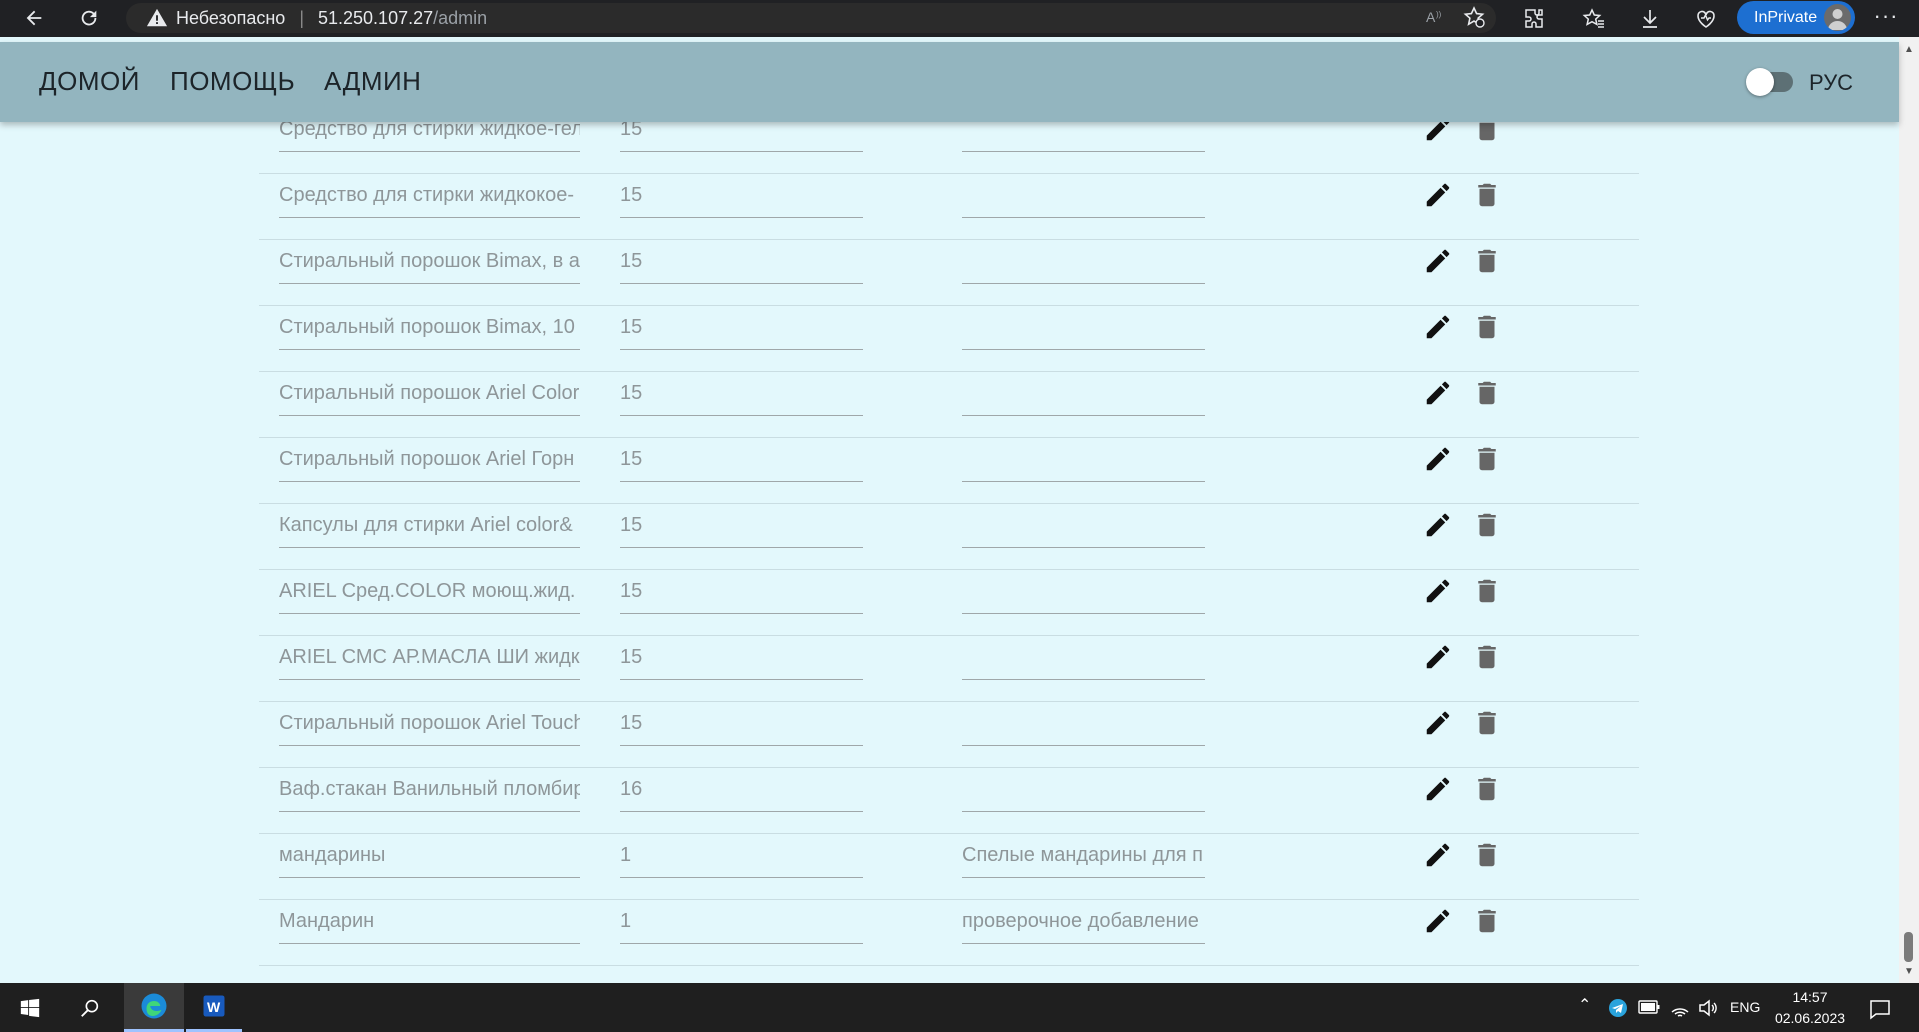 This screenshot has width=1919, height=1032. I want to click on product-name-field: Стиральный порошок Ariel Color, so click(429, 393).